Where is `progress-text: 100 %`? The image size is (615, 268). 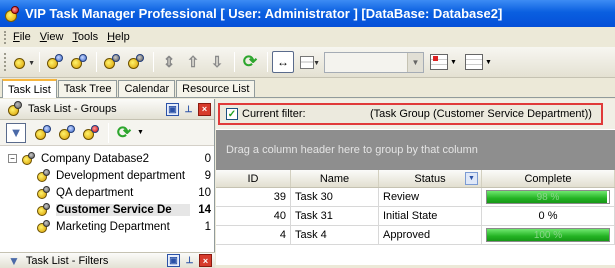 progress-text: 100 % is located at coordinates (548, 235).